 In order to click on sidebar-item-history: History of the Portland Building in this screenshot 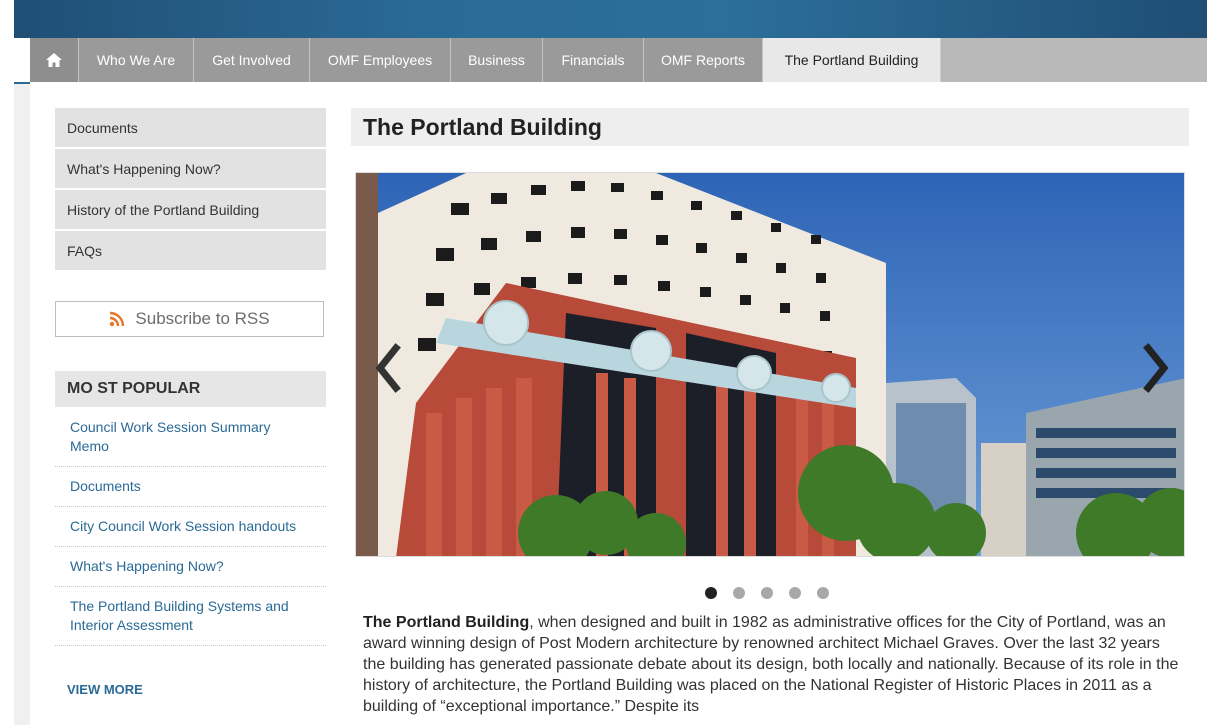, I will do `click(190, 209)`.